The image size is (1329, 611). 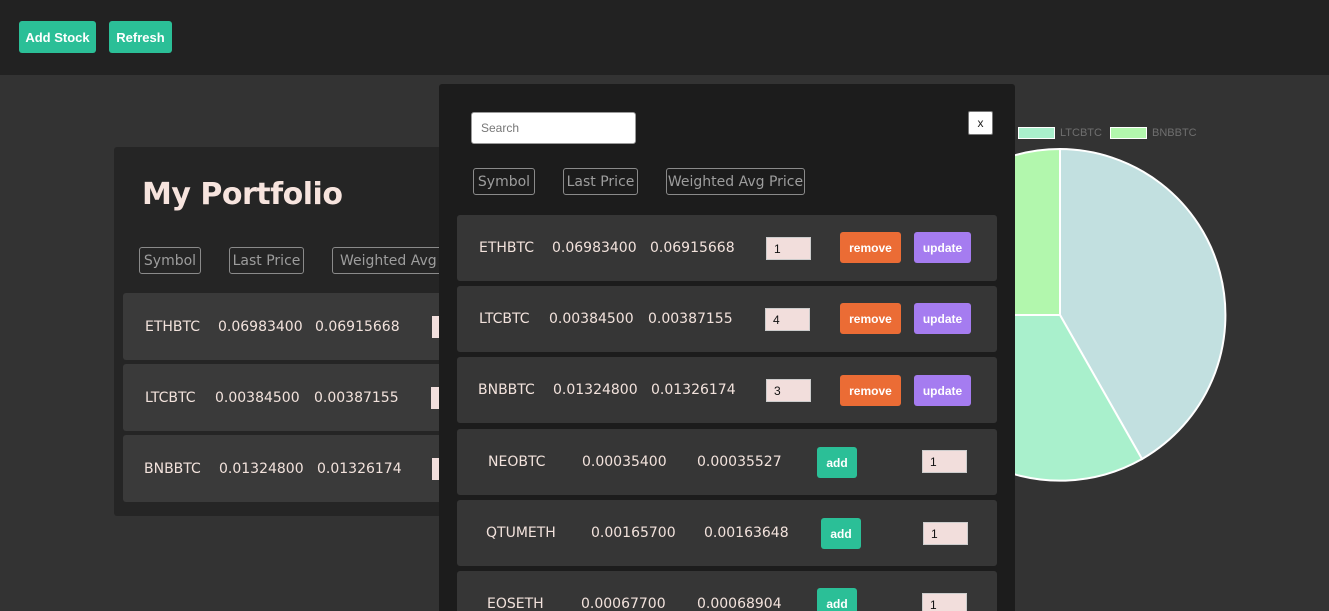 I want to click on legend-item-bnbbtc: BNBBTC, so click(x=1153, y=133).